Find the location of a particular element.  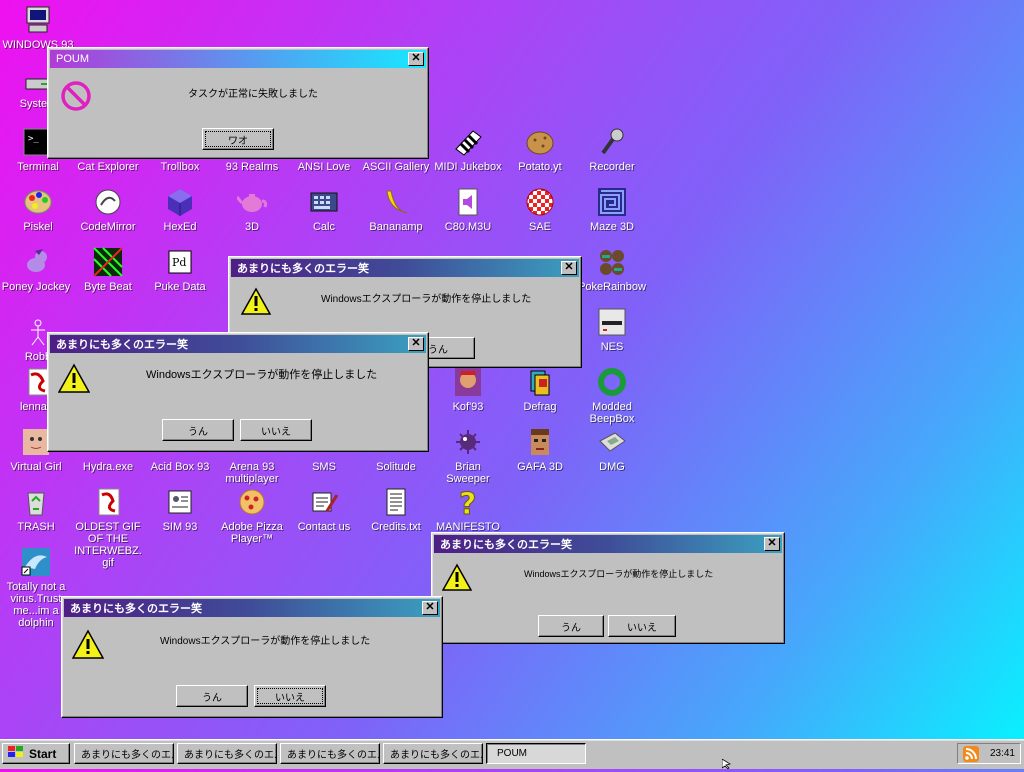

desktop-icon-defrag: Defrag is located at coordinates (540, 389).